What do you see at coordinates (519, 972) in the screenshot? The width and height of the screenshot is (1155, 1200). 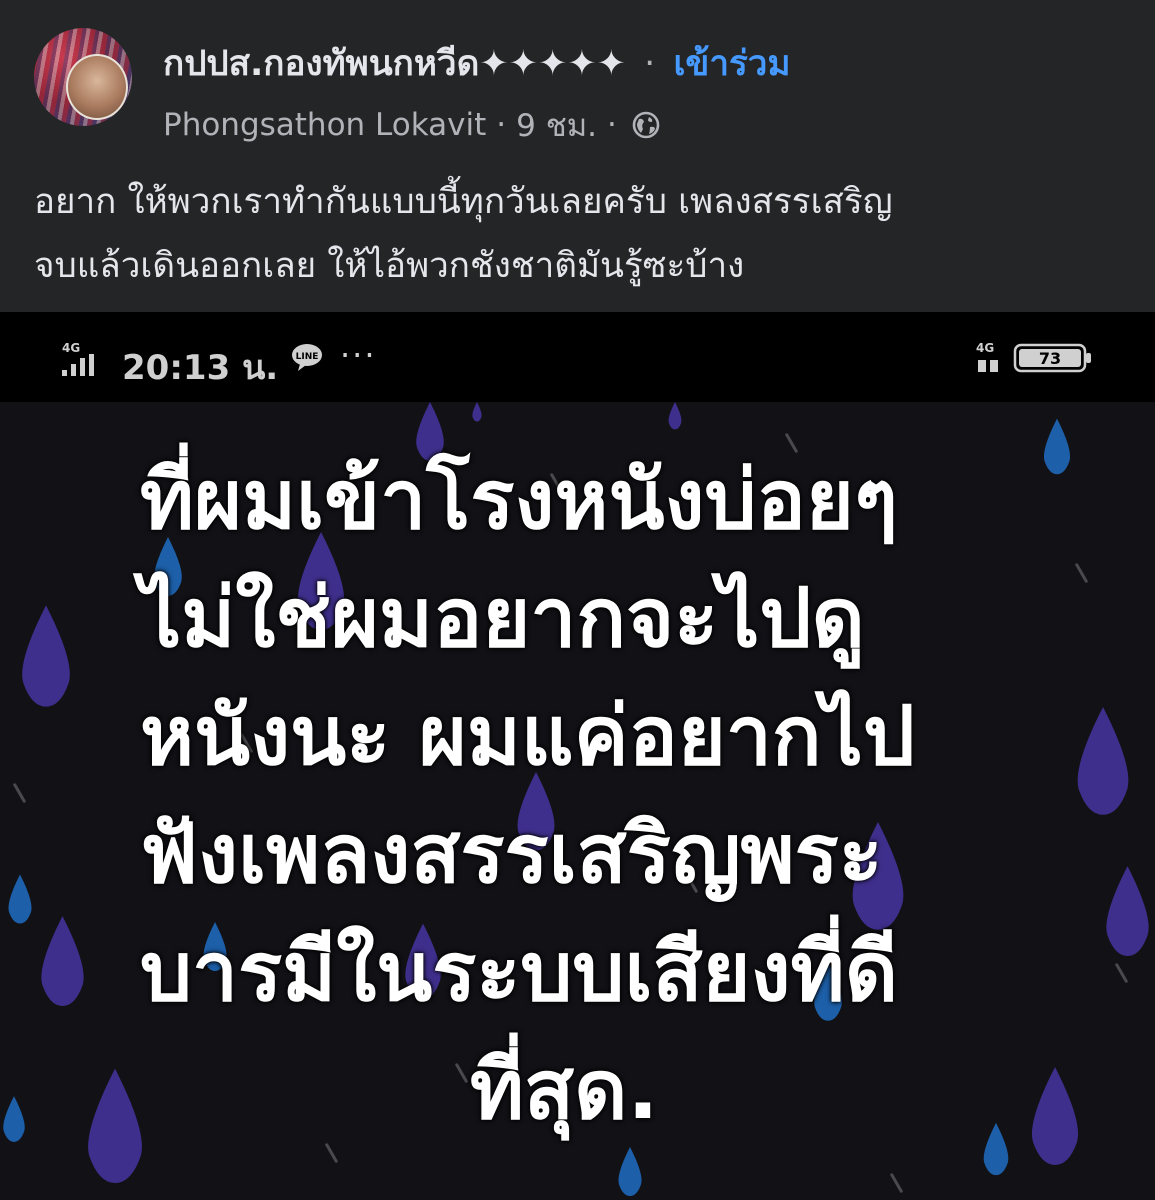 I see `quote-line: บารมีในระบบเสียงที่ดี` at bounding box center [519, 972].